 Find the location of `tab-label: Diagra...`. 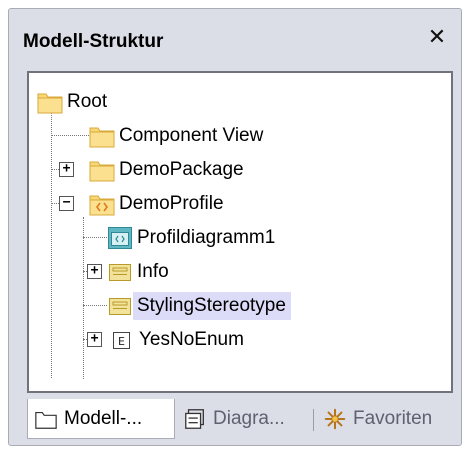

tab-label: Diagra... is located at coordinates (249, 418).